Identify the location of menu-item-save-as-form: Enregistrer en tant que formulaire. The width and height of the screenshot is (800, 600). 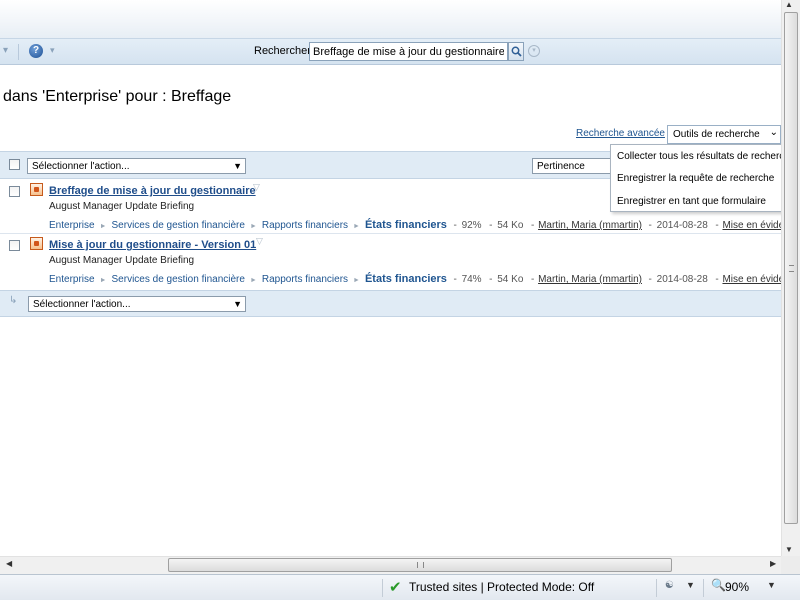
(691, 201).